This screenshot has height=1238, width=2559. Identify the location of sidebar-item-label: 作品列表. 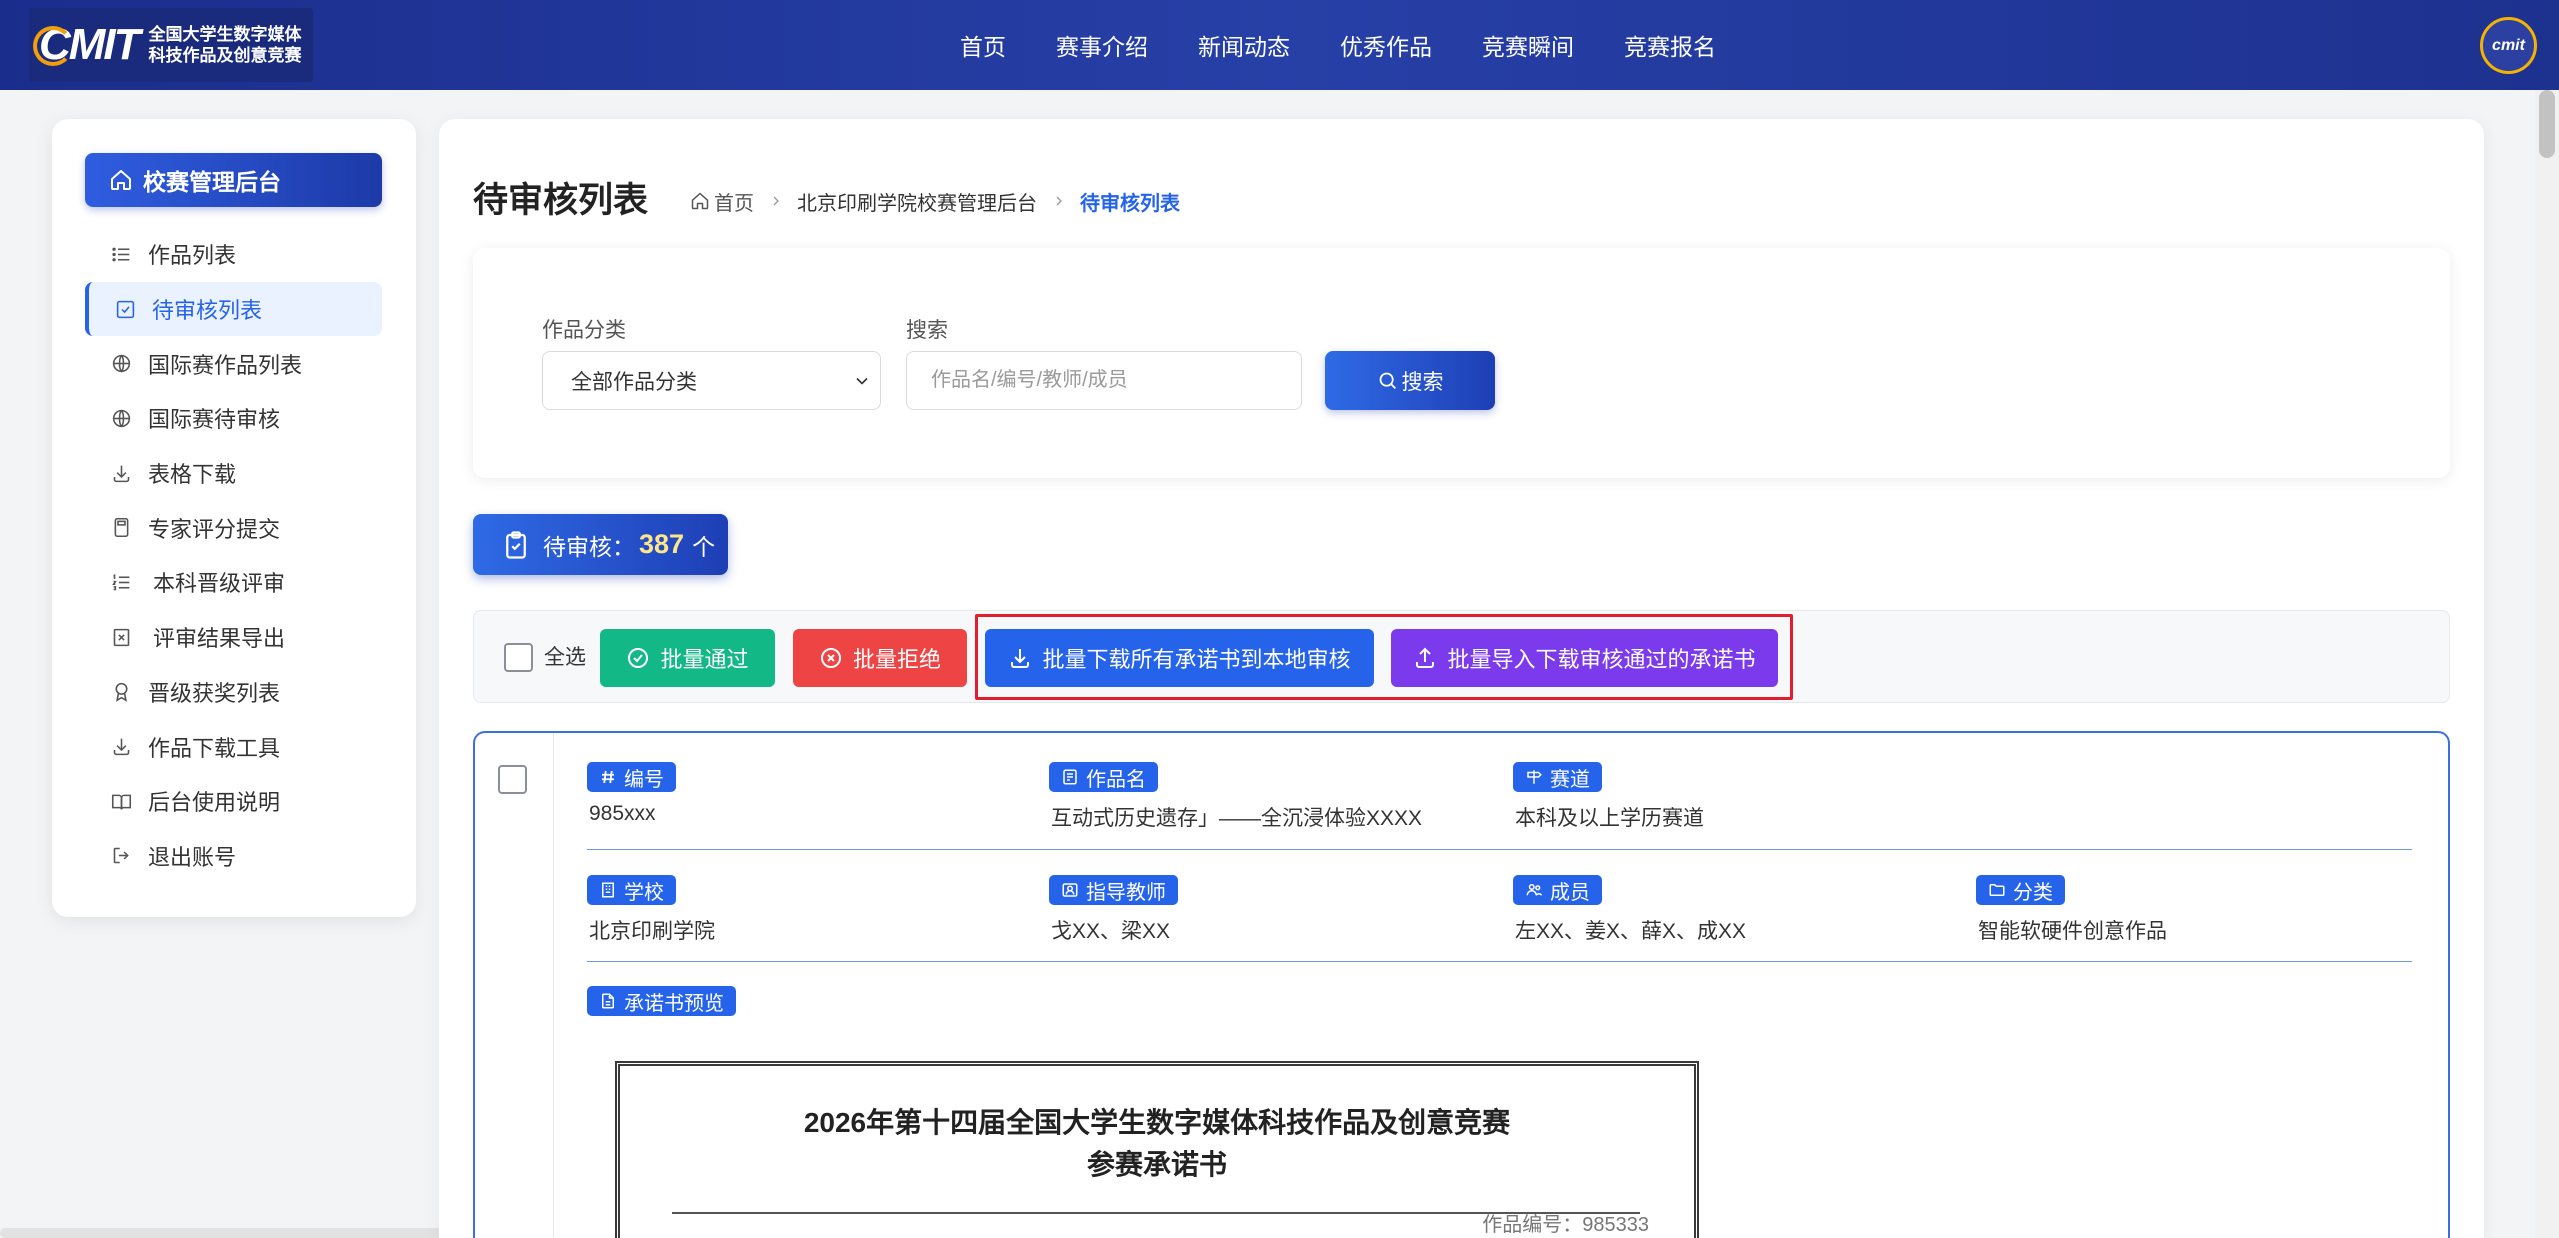
(192, 256).